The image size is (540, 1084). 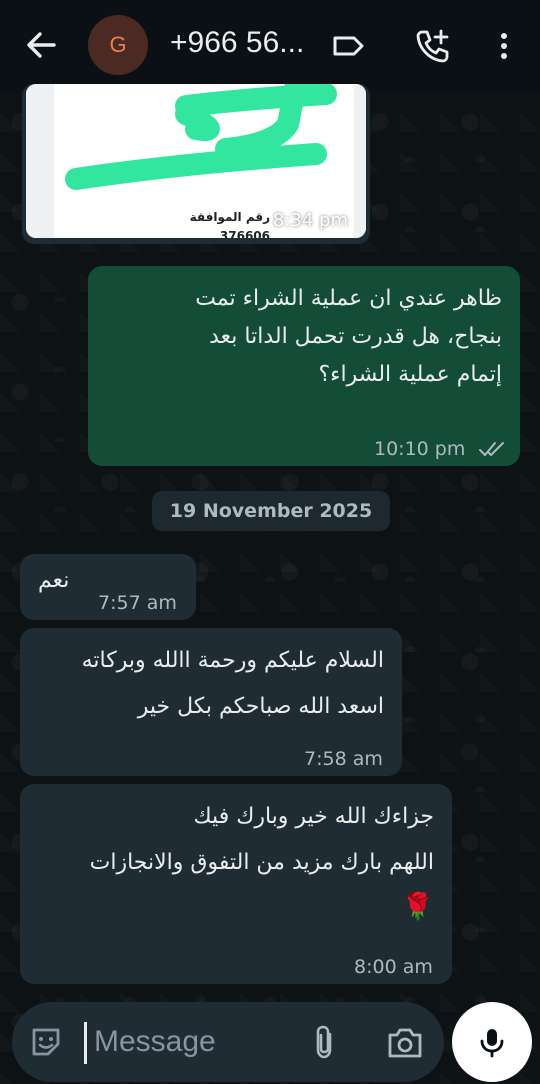 I want to click on camera-icon, so click(x=405, y=1043).